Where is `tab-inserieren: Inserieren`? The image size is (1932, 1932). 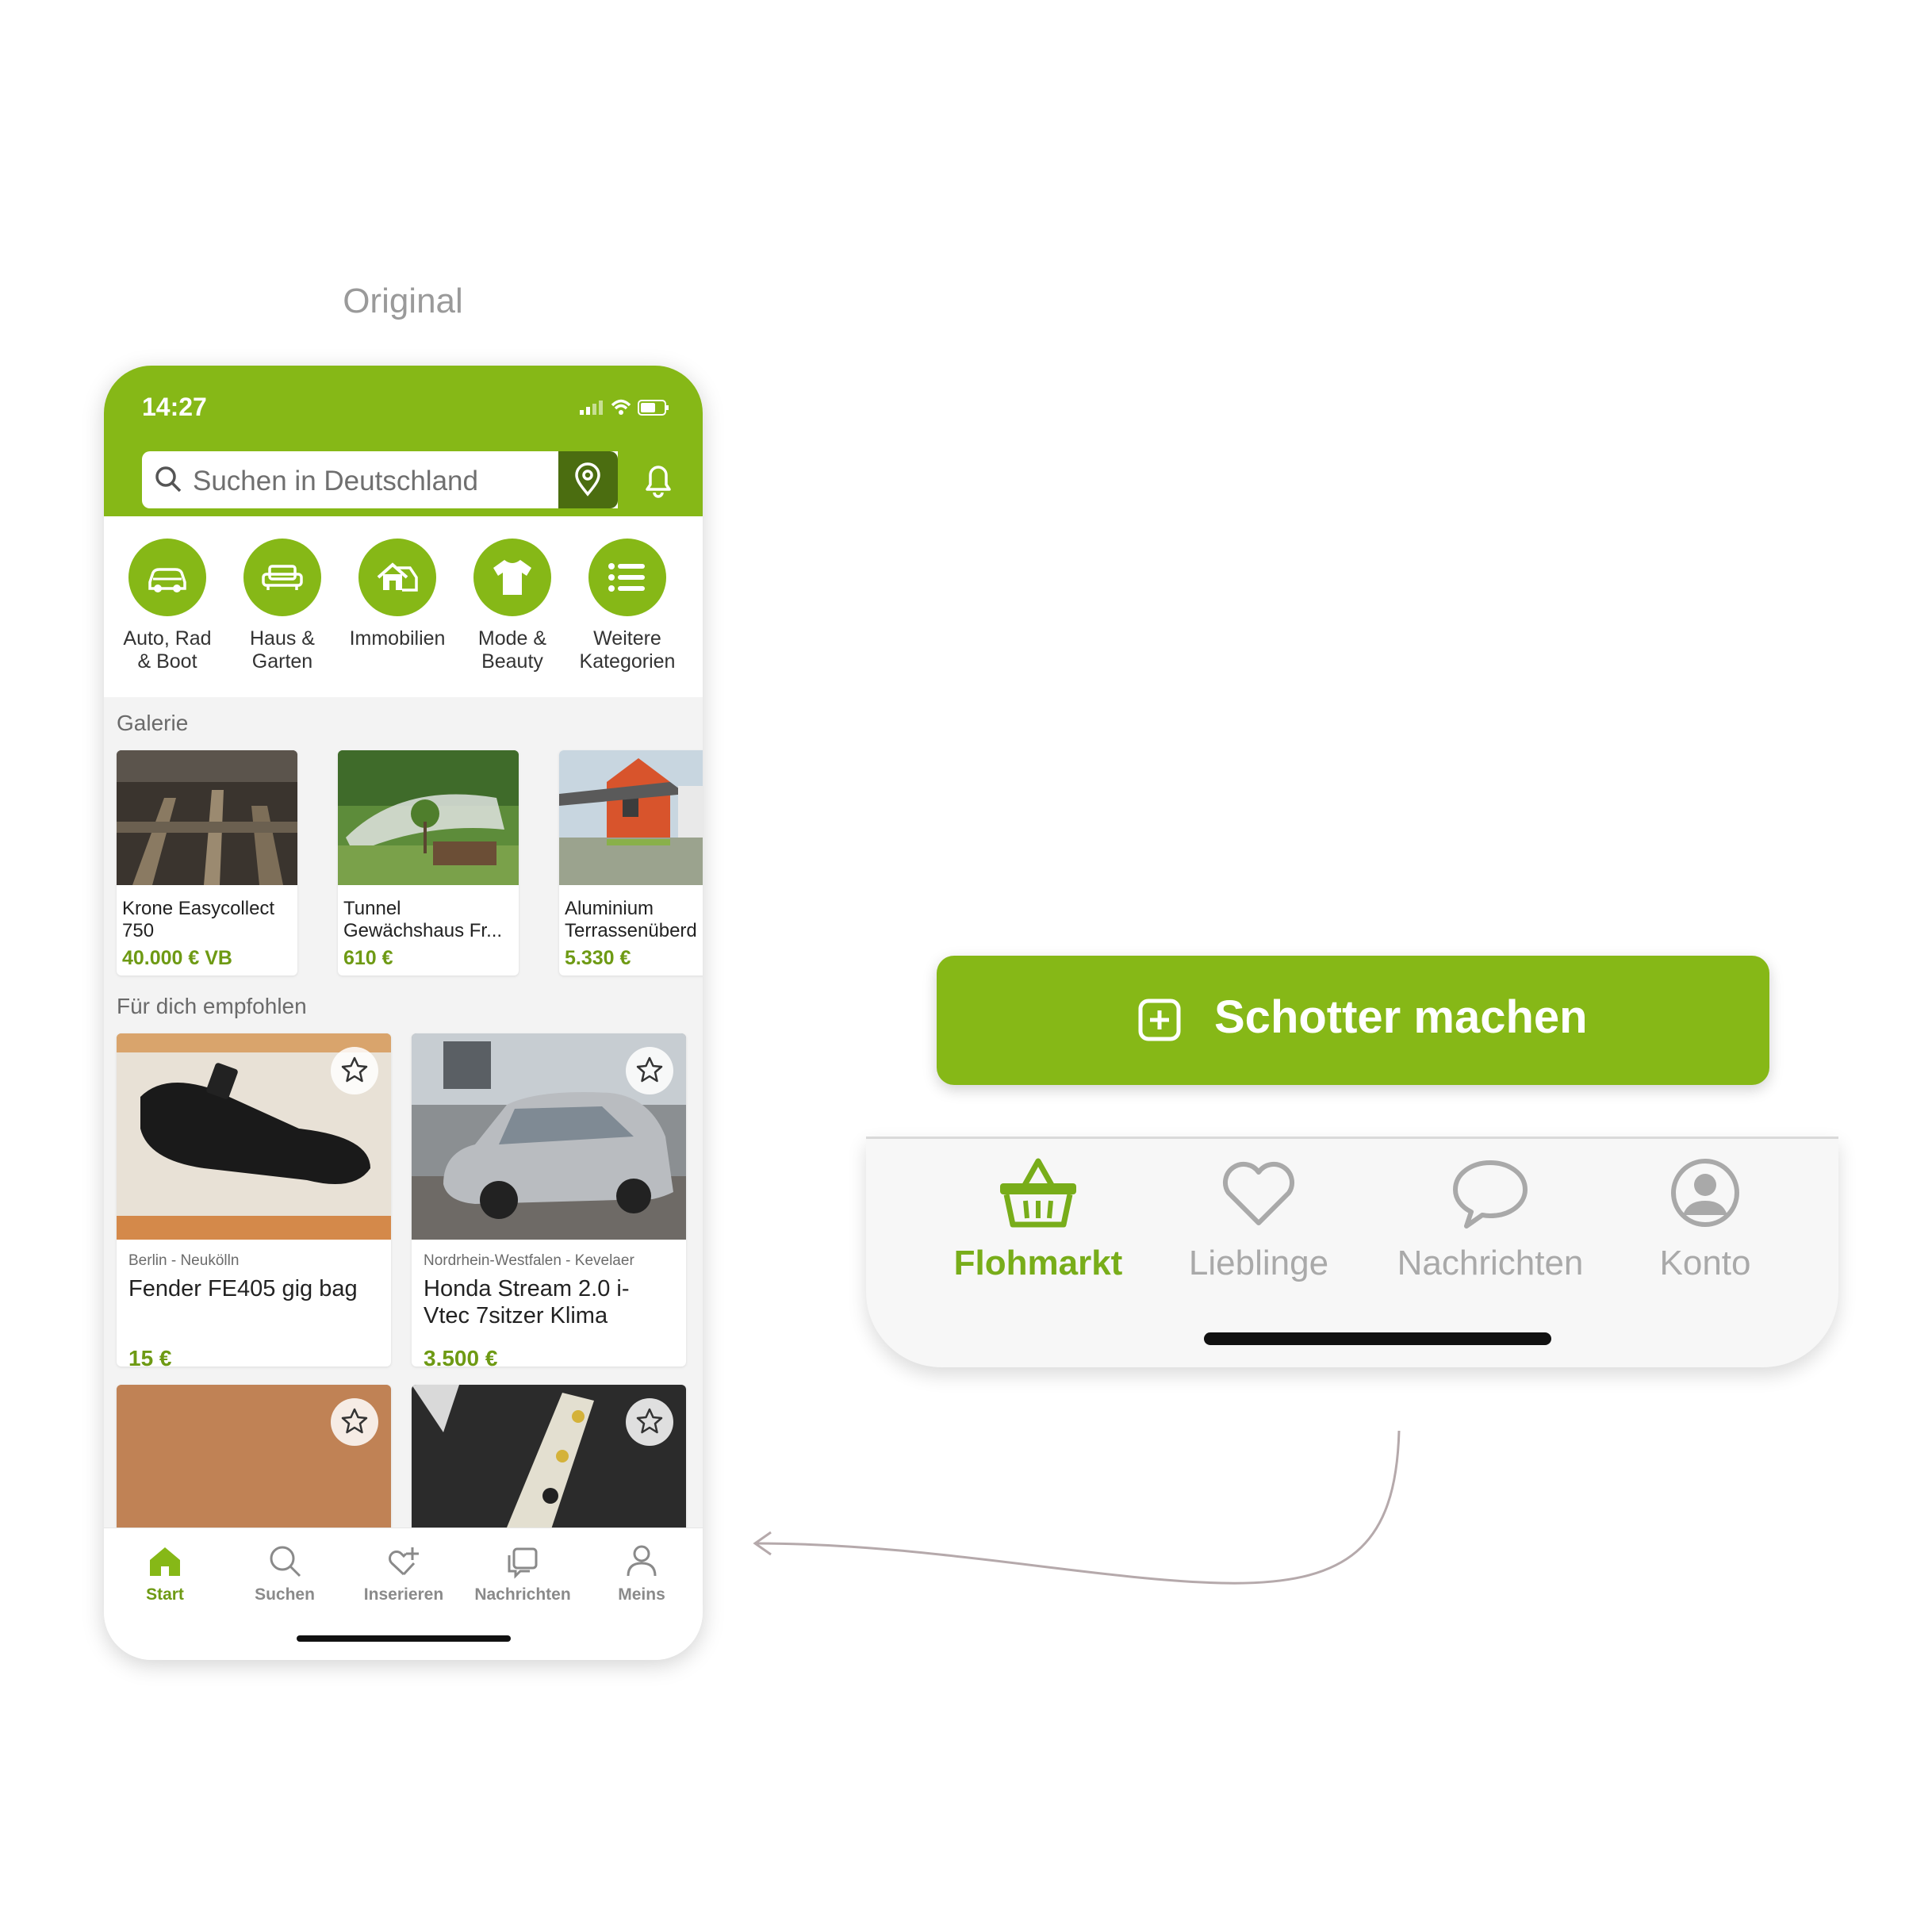
tab-inserieren: Inserieren is located at coordinates (404, 1573).